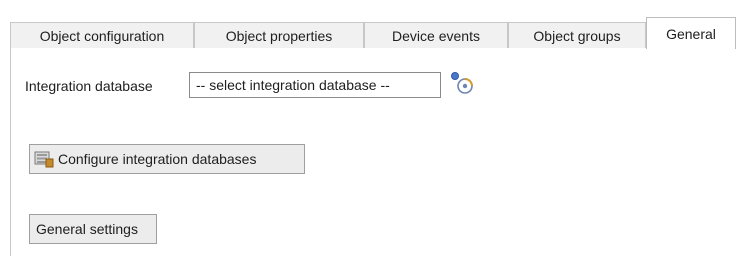  Describe the element at coordinates (368, 7) in the screenshot. I see `top-strip` at that location.